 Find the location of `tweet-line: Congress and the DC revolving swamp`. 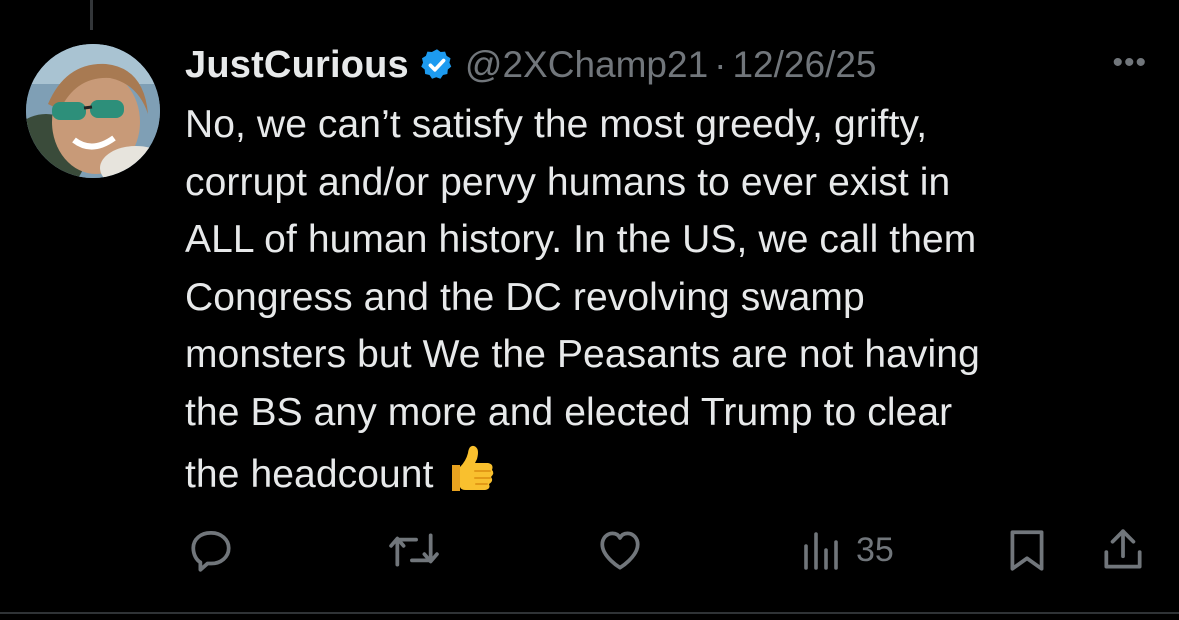

tweet-line: Congress and the DC revolving swamp is located at coordinates (525, 297).